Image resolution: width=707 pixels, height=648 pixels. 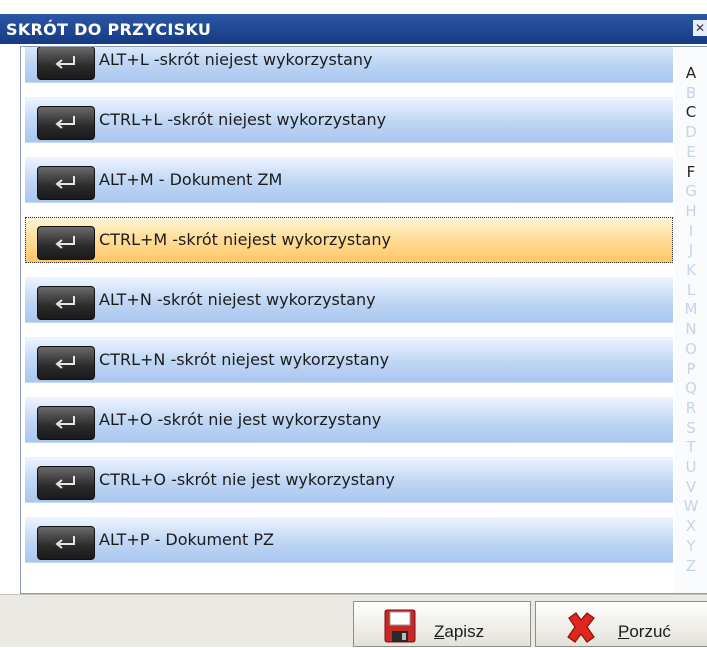 I want to click on alphabet-letter-x: X, so click(x=691, y=526).